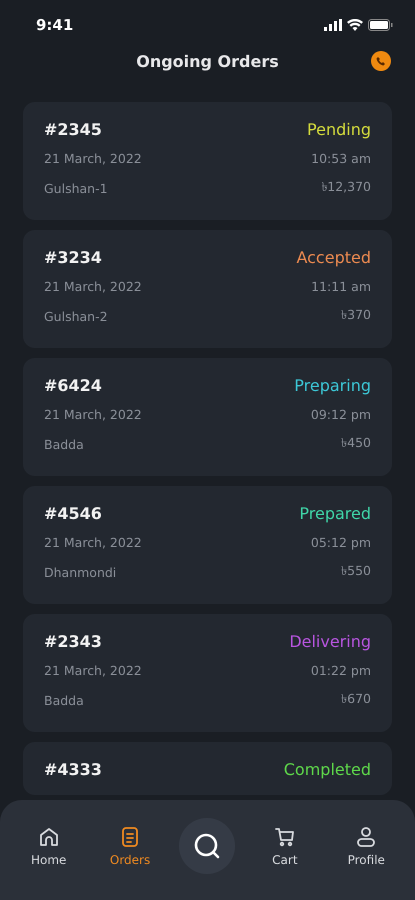 The height and width of the screenshot is (900, 415). What do you see at coordinates (130, 846) in the screenshot?
I see `nav-tab: Orders` at bounding box center [130, 846].